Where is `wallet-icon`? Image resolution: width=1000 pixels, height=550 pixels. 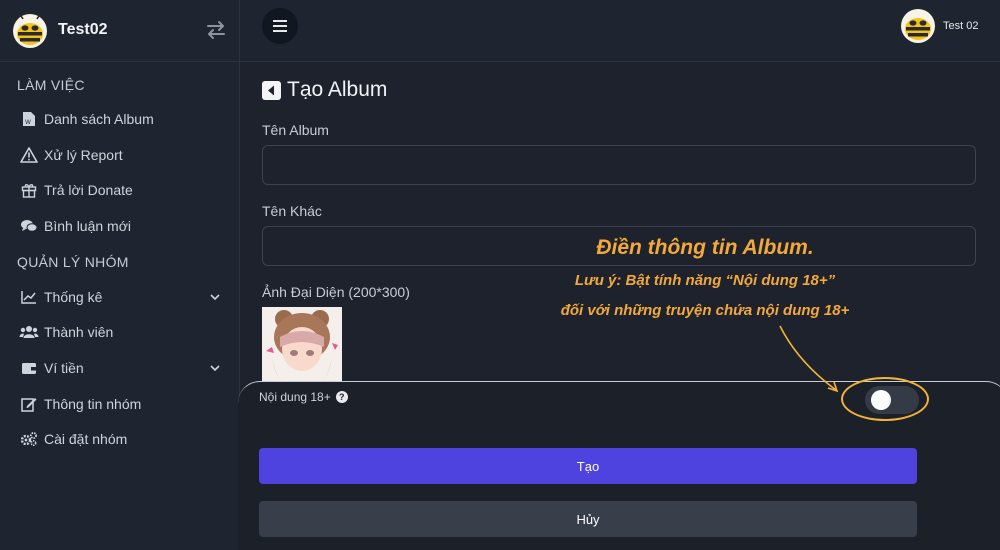 wallet-icon is located at coordinates (29, 368).